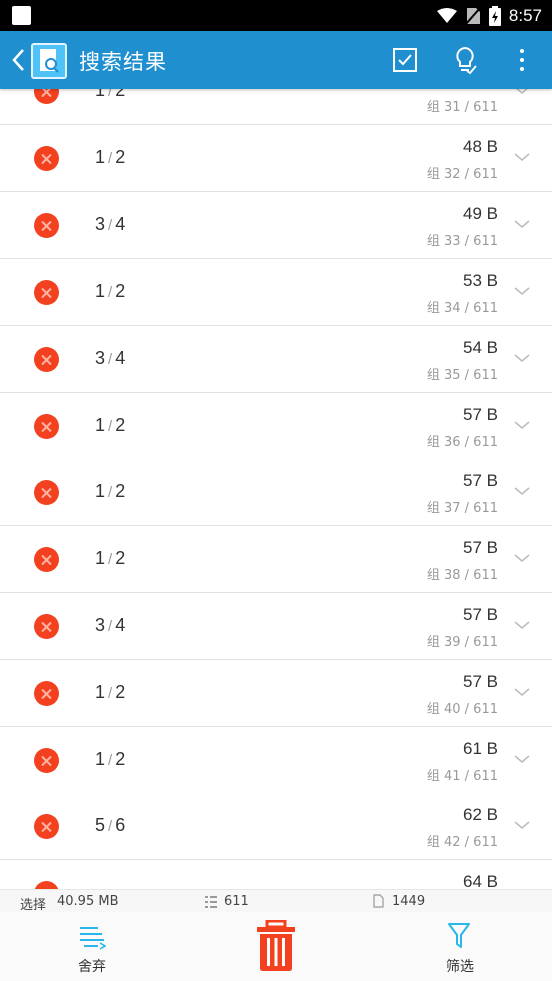  I want to click on list-item: 64 B, so click(276, 874).